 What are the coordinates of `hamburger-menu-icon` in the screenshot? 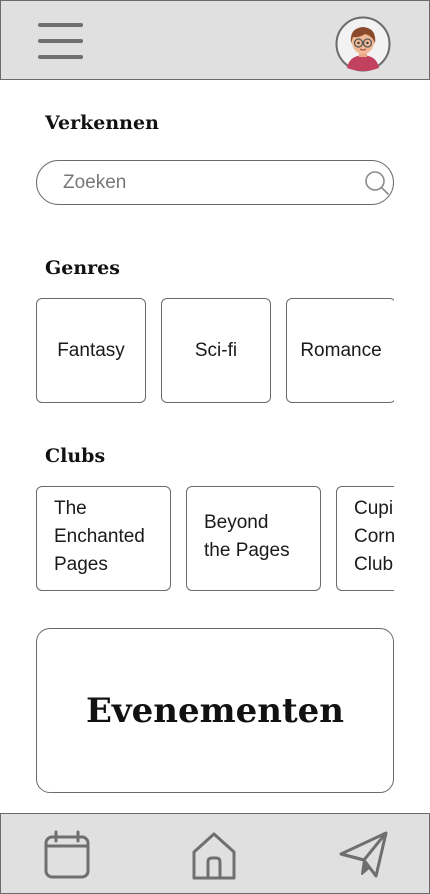 It's located at (61, 41).